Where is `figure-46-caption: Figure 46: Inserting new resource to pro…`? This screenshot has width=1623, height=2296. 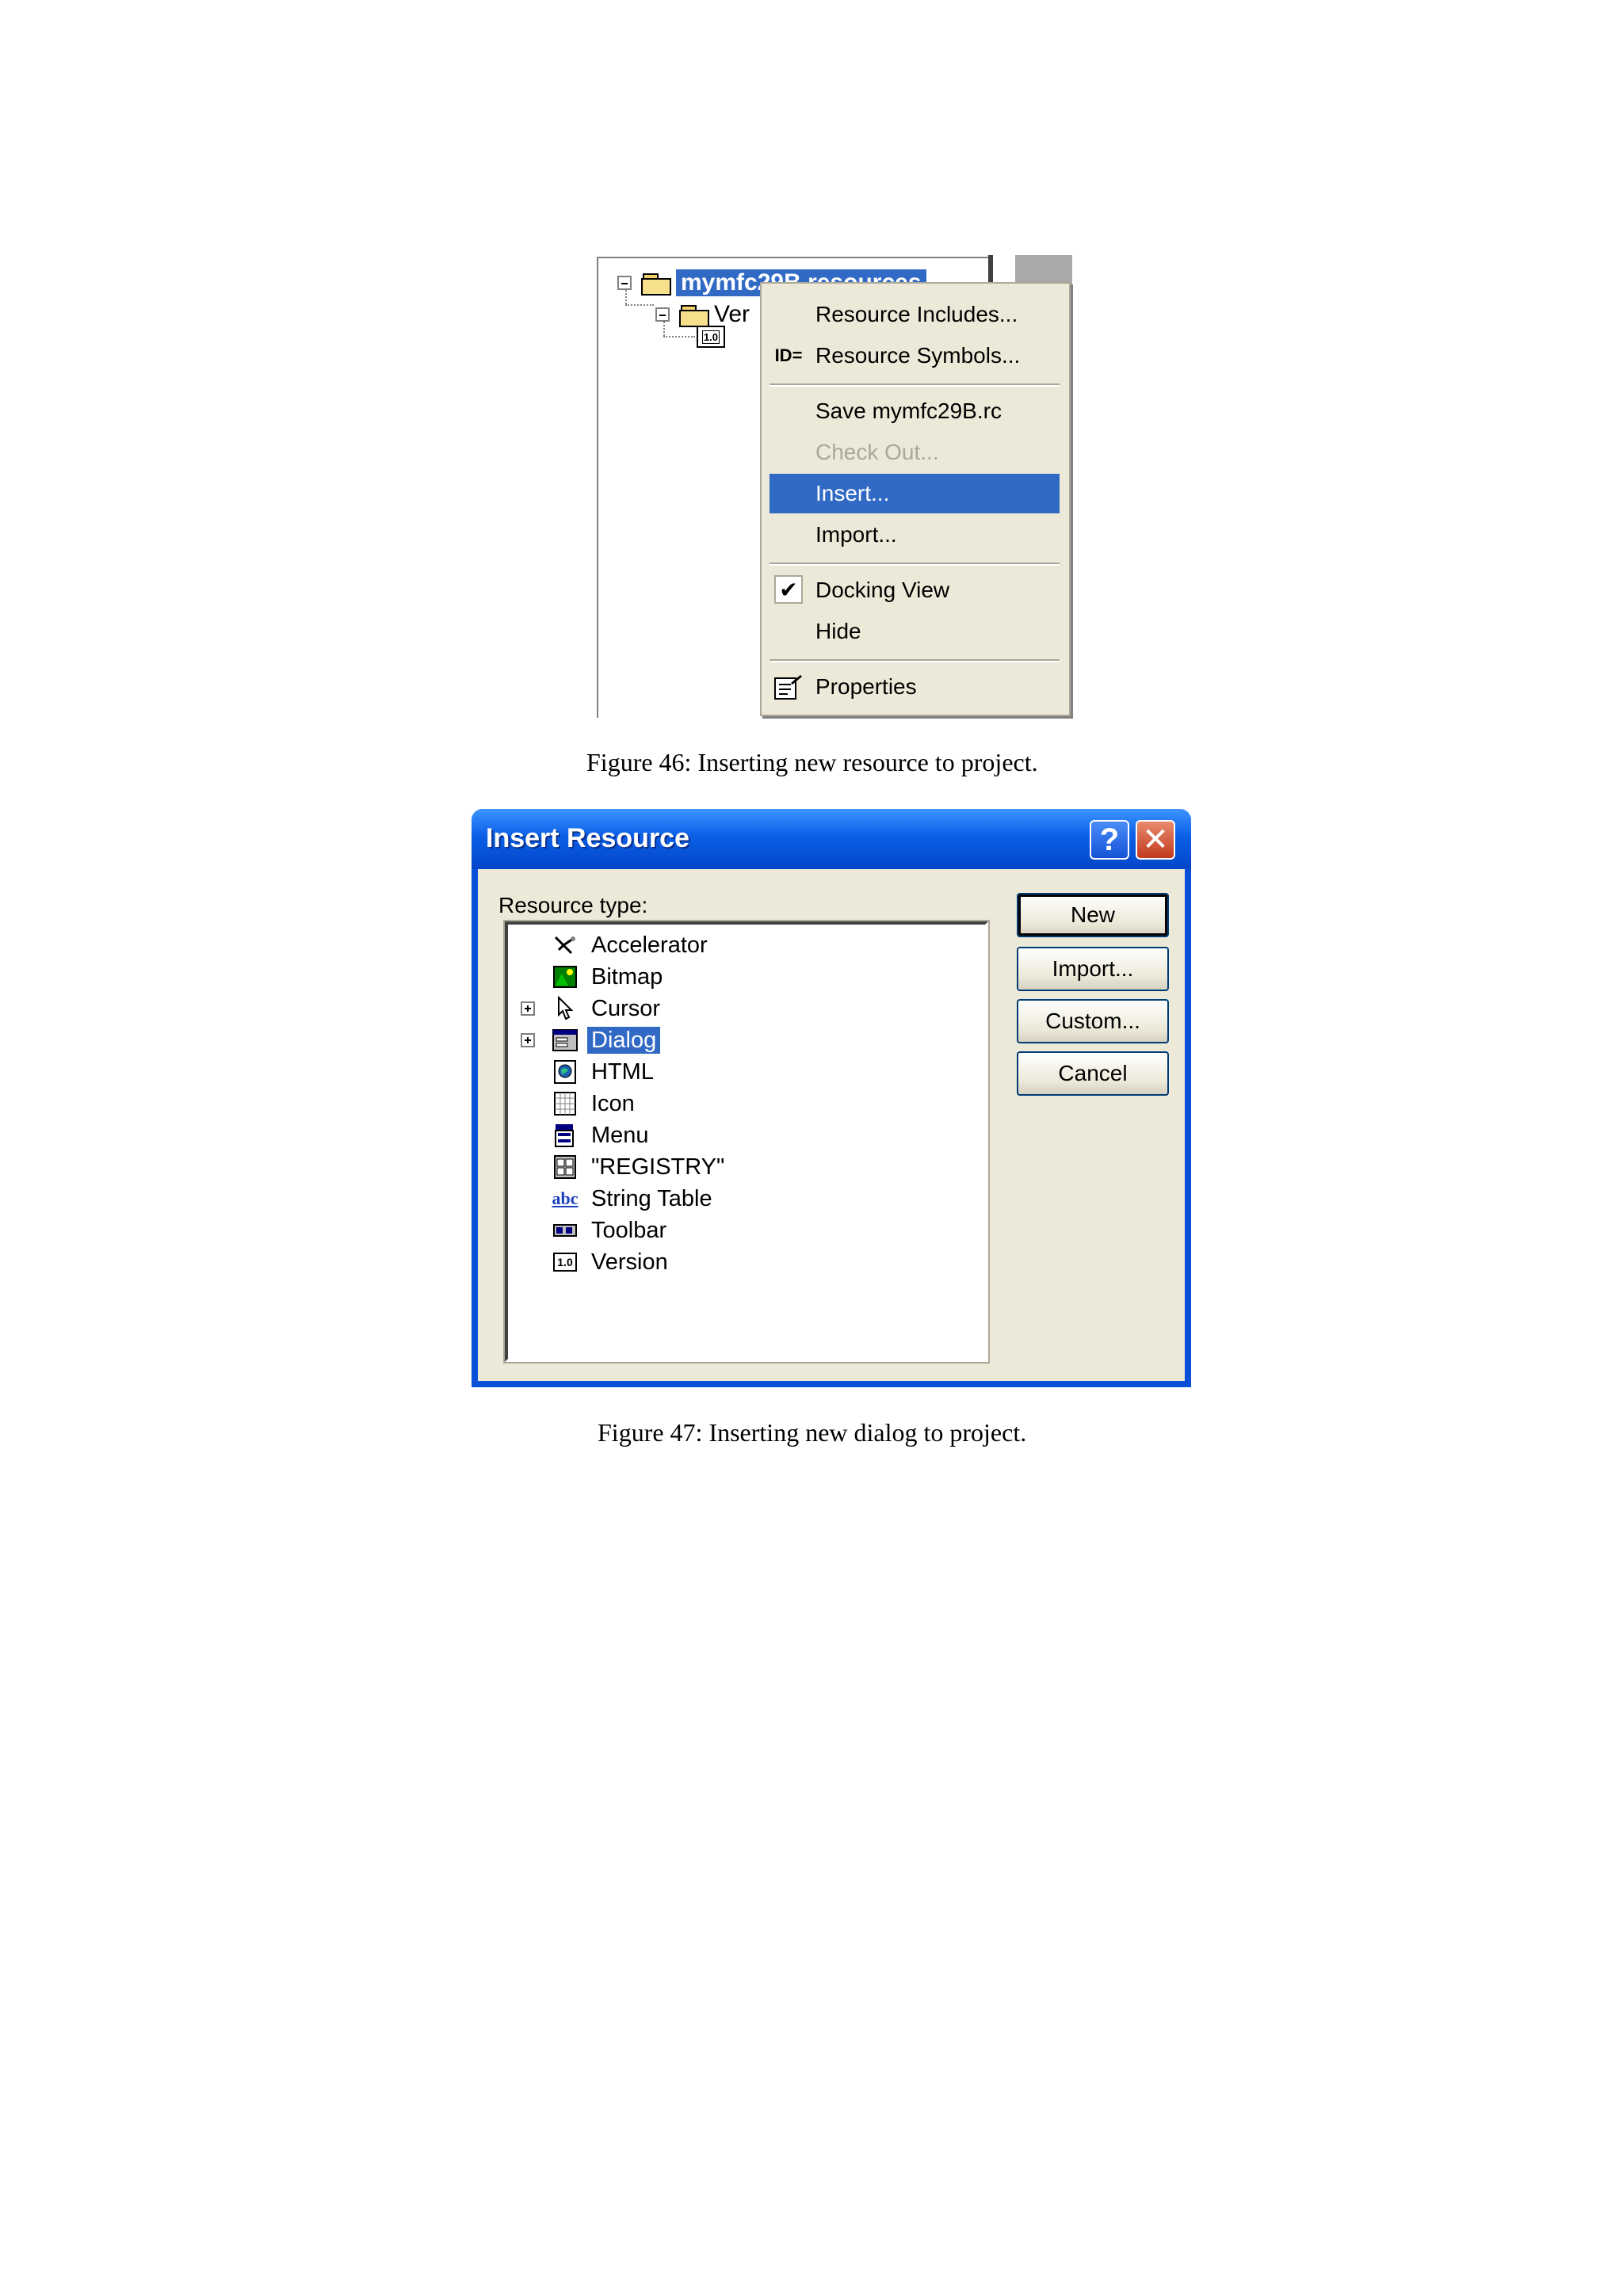
figure-46-caption: Figure 46: Inserting new resource to pro… is located at coordinates (812, 762).